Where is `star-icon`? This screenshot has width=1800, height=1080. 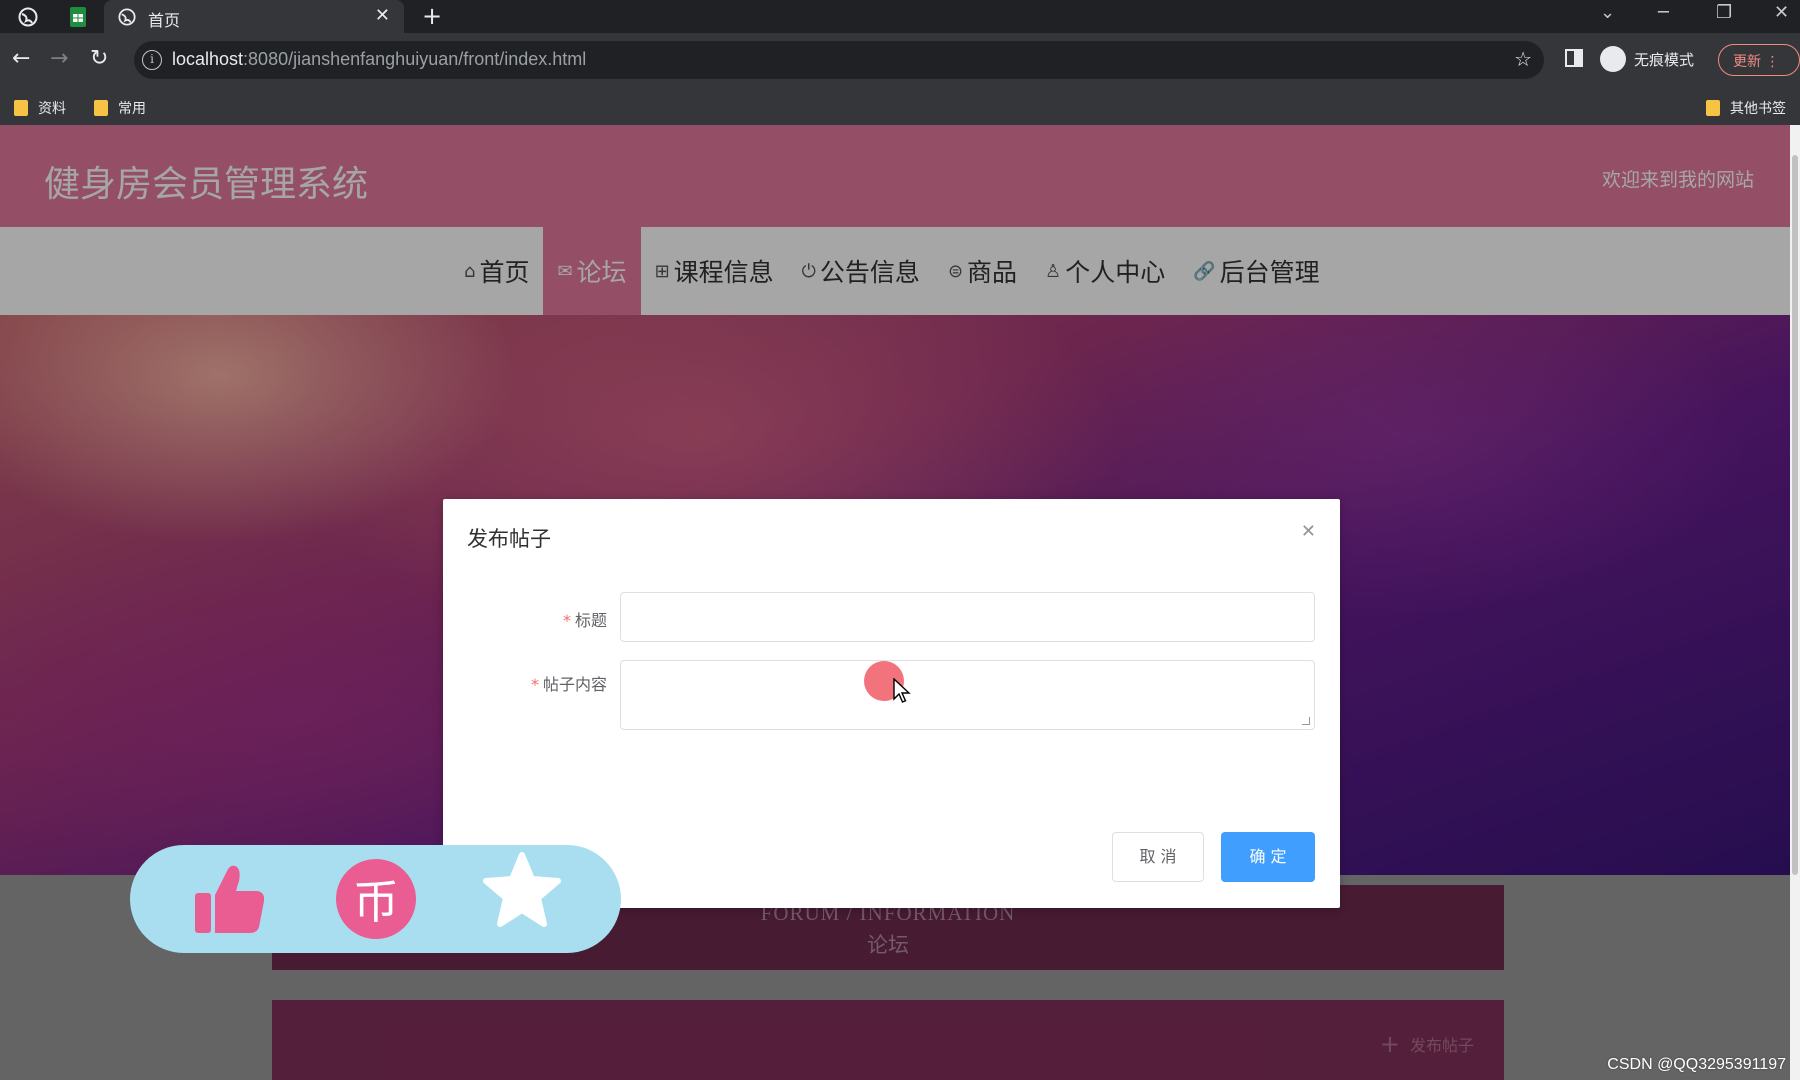
star-icon is located at coordinates (522, 891).